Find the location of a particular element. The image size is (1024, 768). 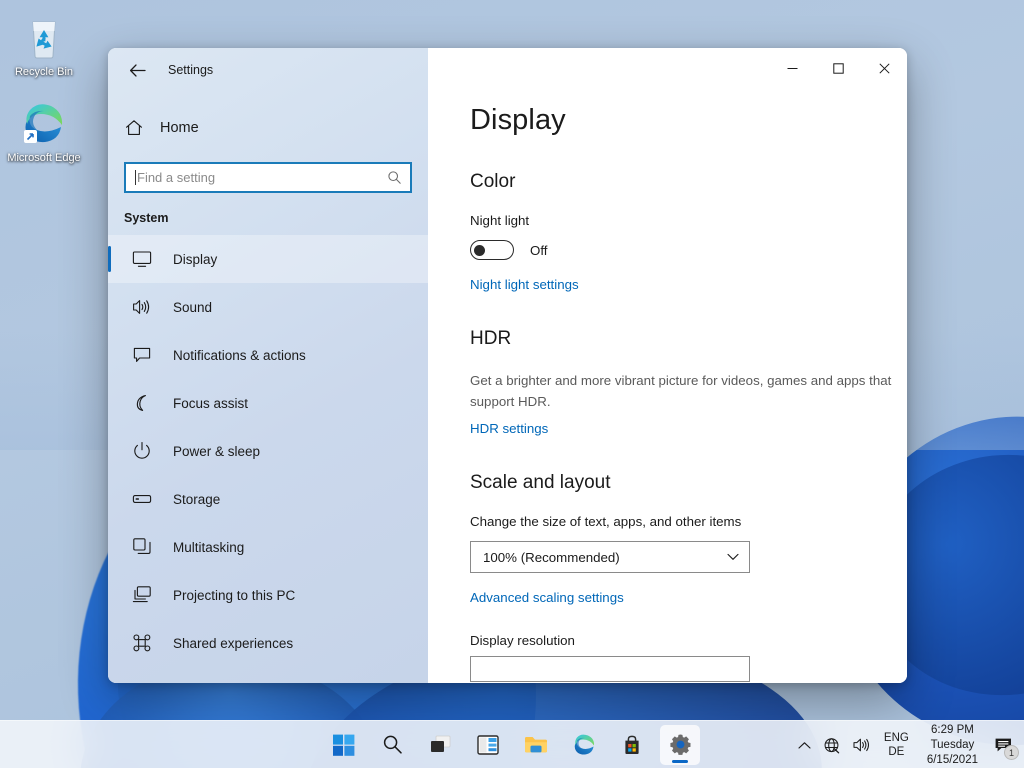

globe-network-icon is located at coordinates (832, 745).